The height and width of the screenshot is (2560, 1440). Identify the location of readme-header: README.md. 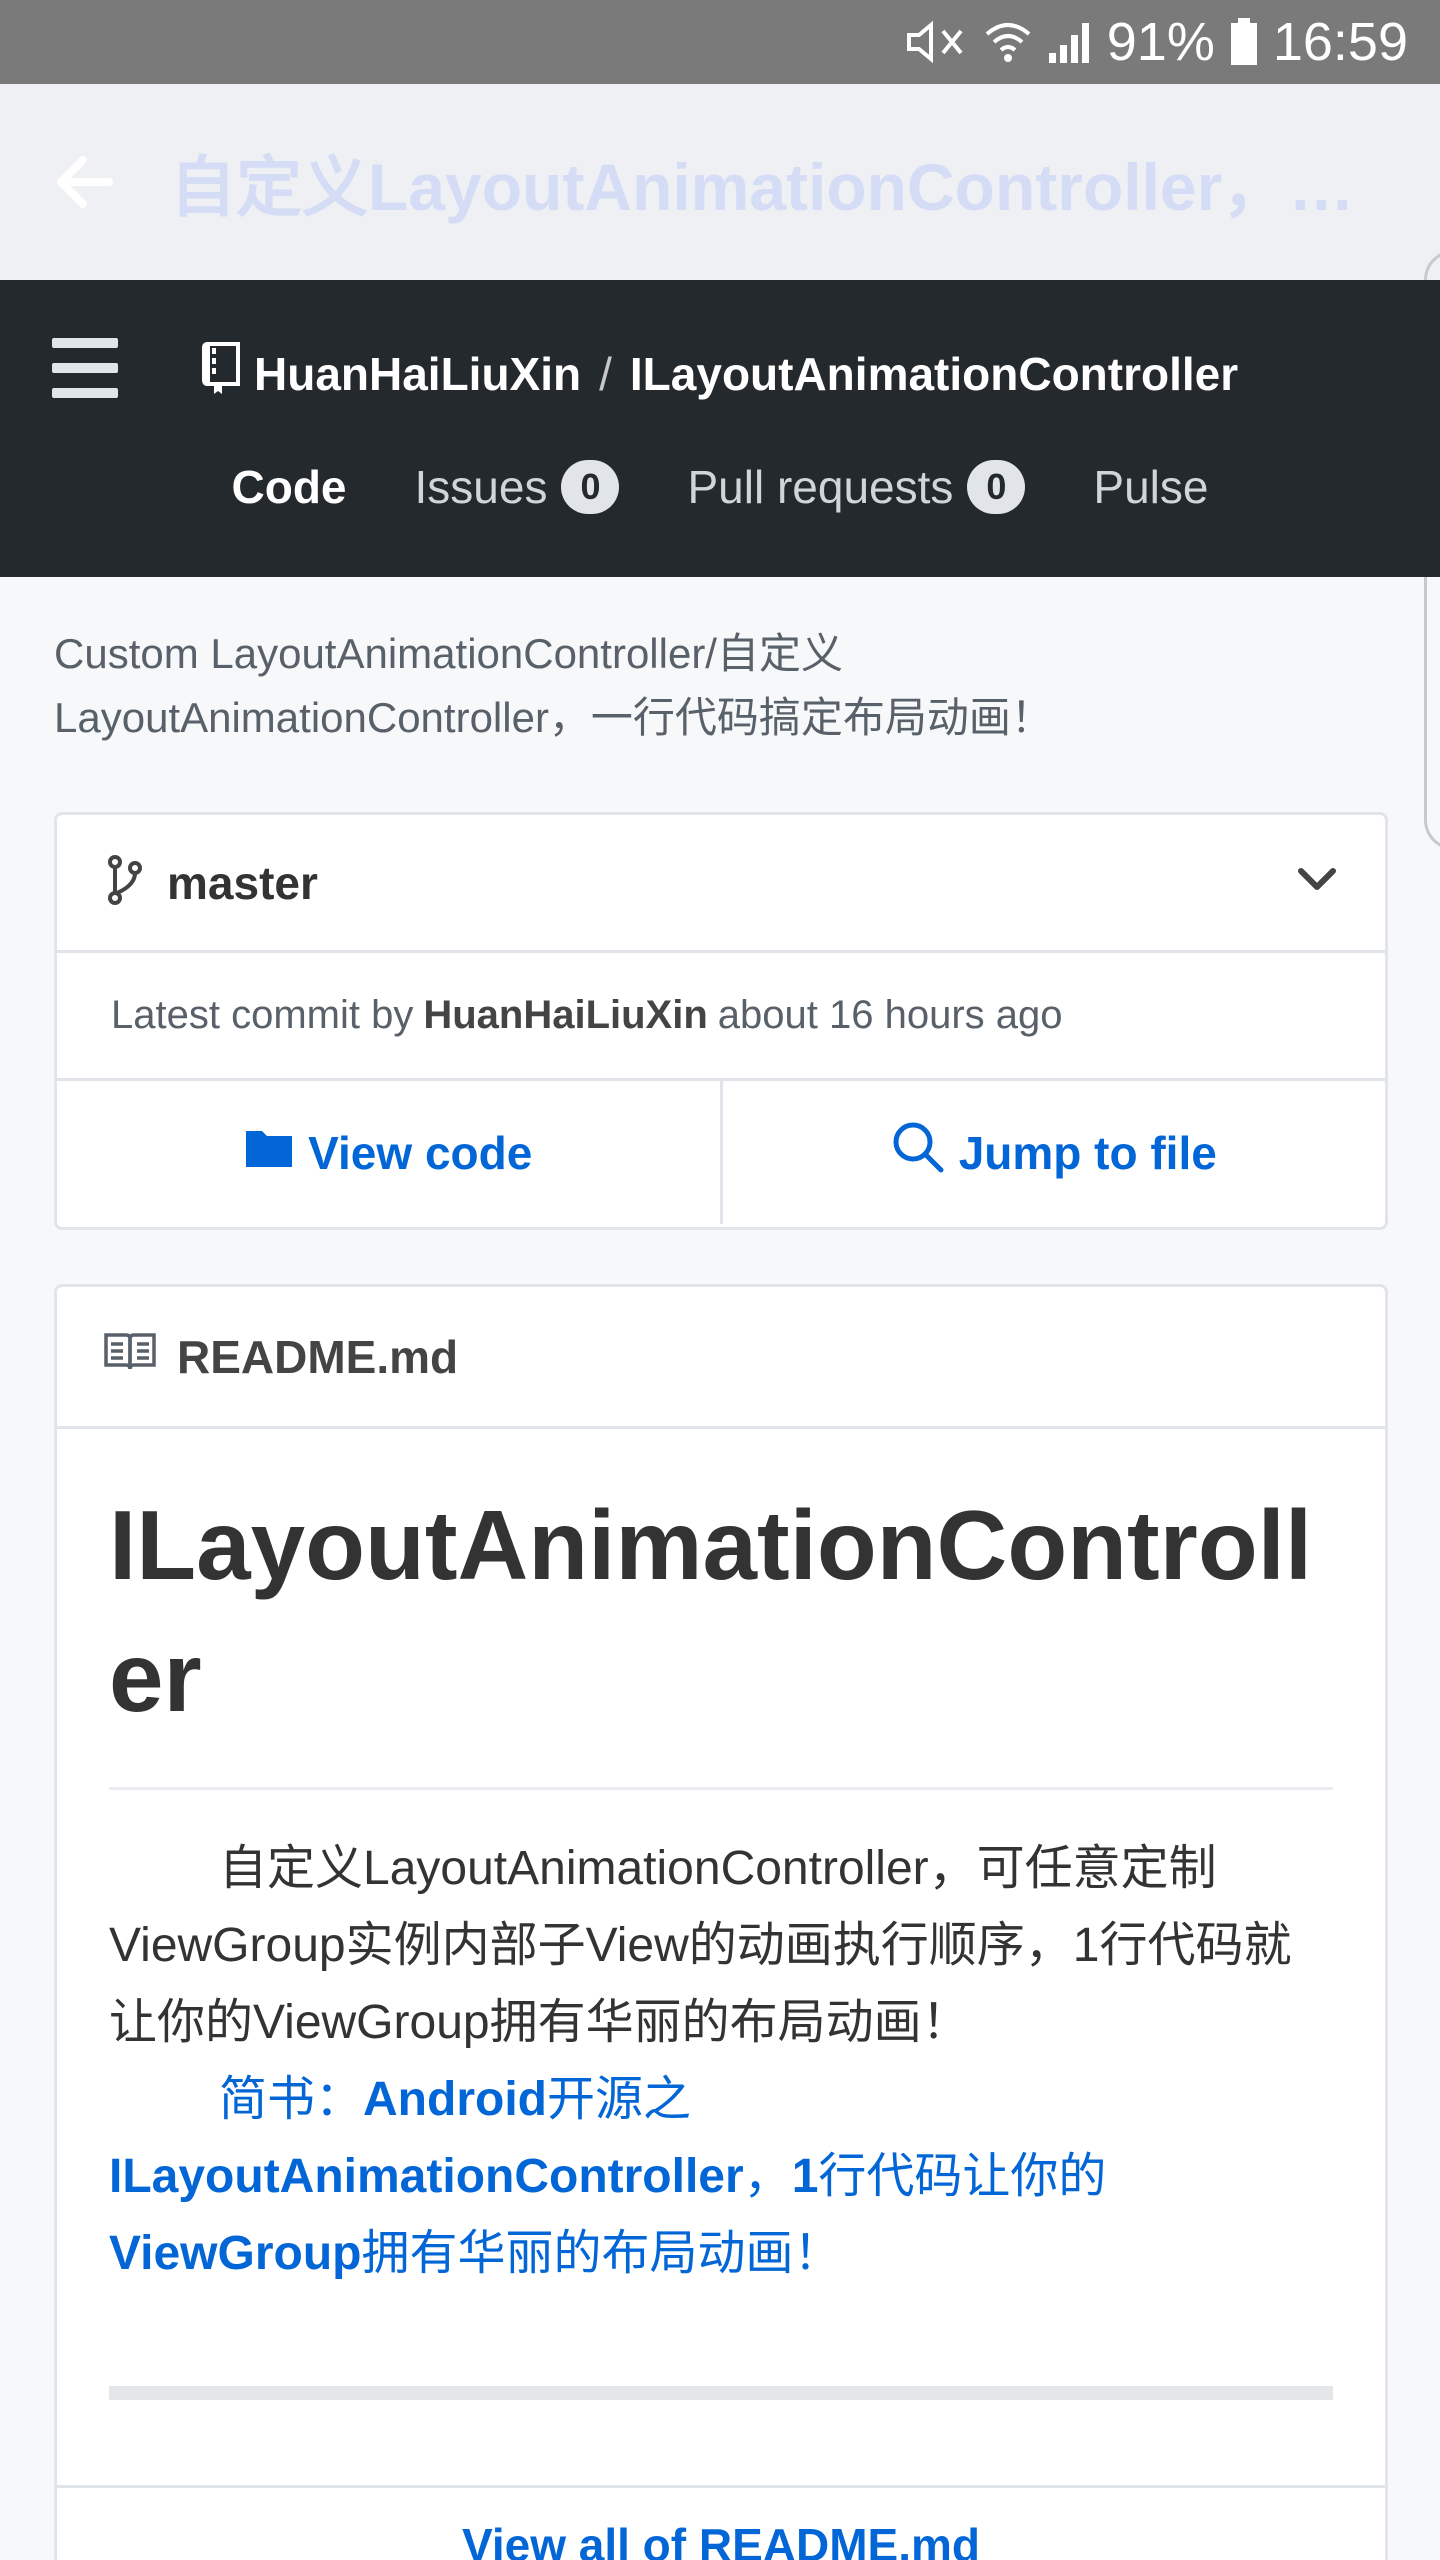
(721, 1358).